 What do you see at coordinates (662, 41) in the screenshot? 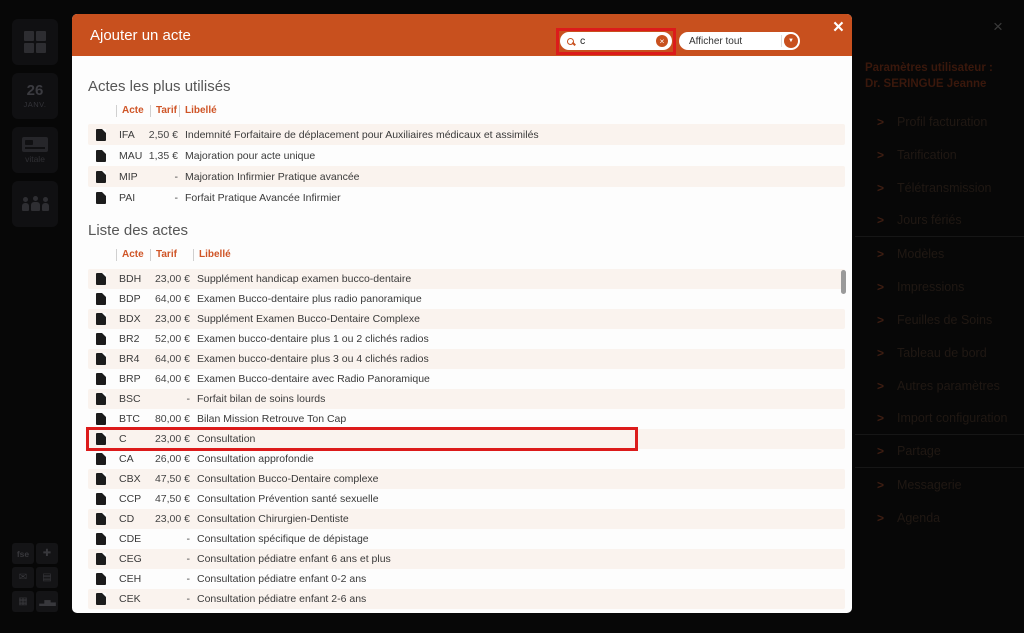
I see `clear-search-icon: ×` at bounding box center [662, 41].